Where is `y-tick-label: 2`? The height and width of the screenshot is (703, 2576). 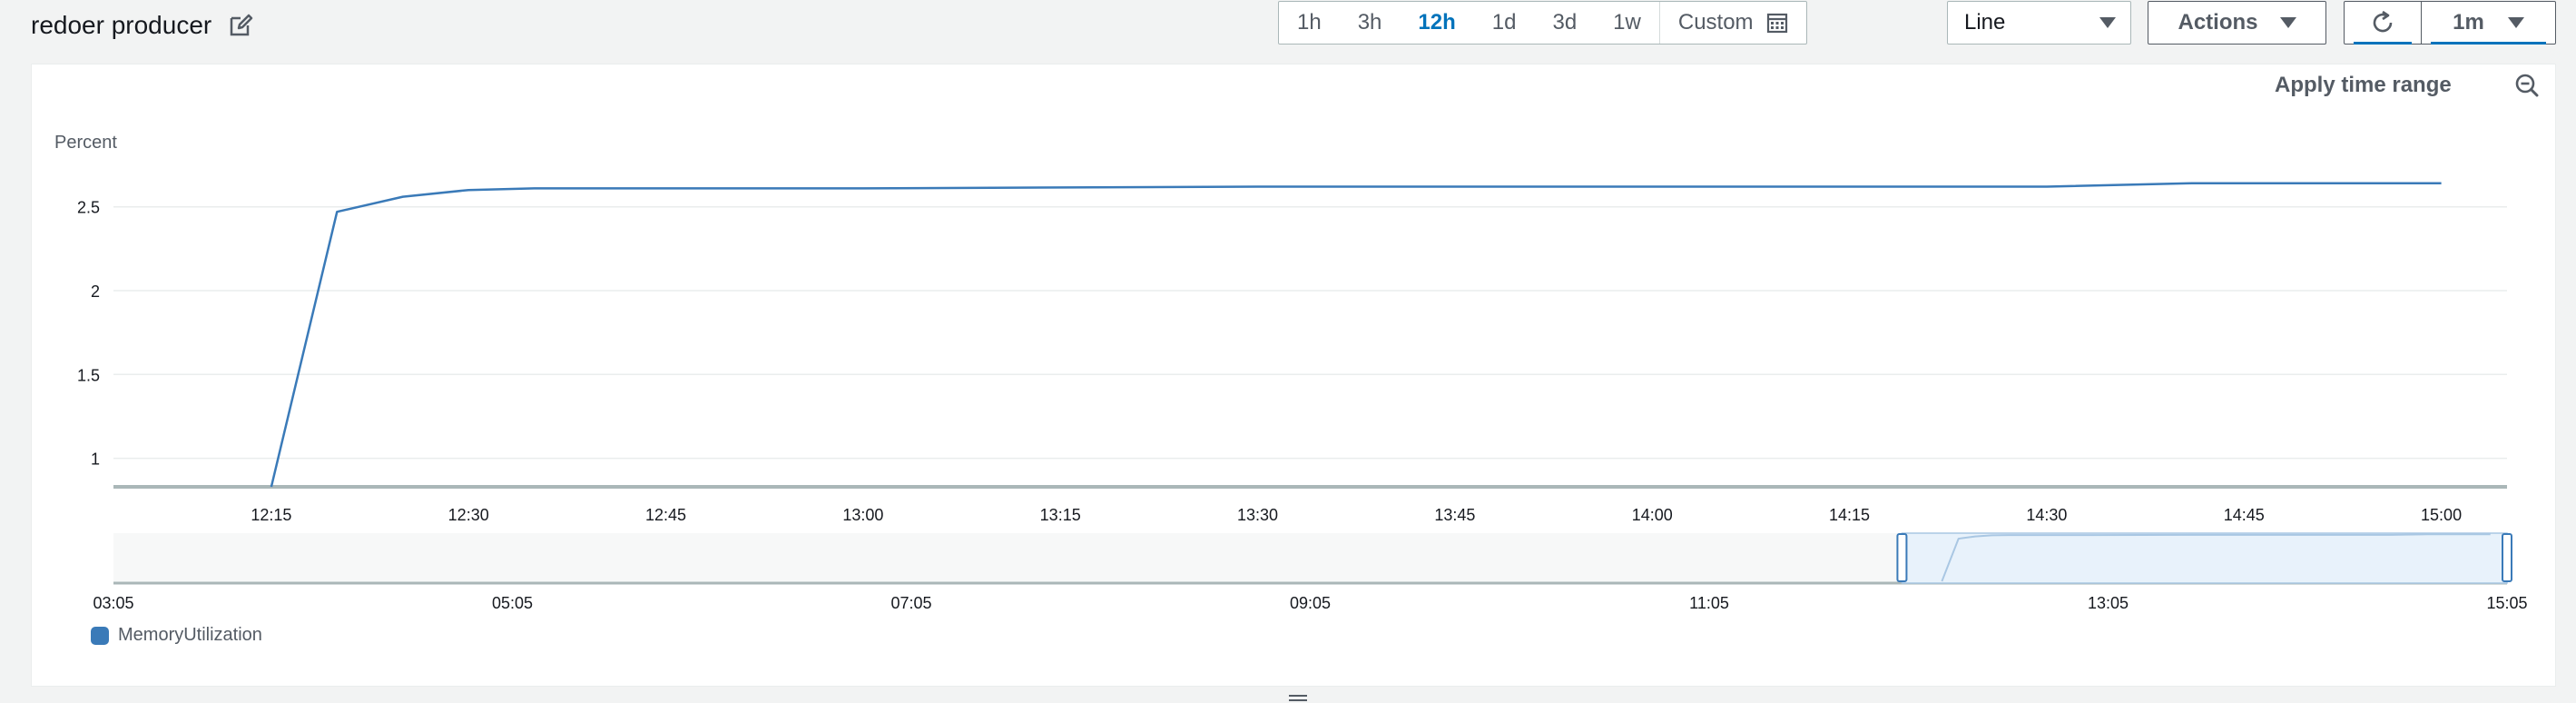
y-tick-label: 2 is located at coordinates (95, 291).